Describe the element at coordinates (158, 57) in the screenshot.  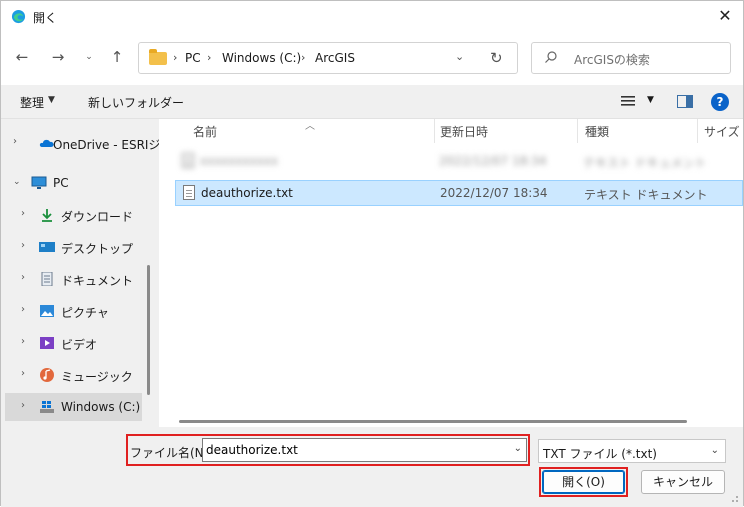
I see `folder-icon` at that location.